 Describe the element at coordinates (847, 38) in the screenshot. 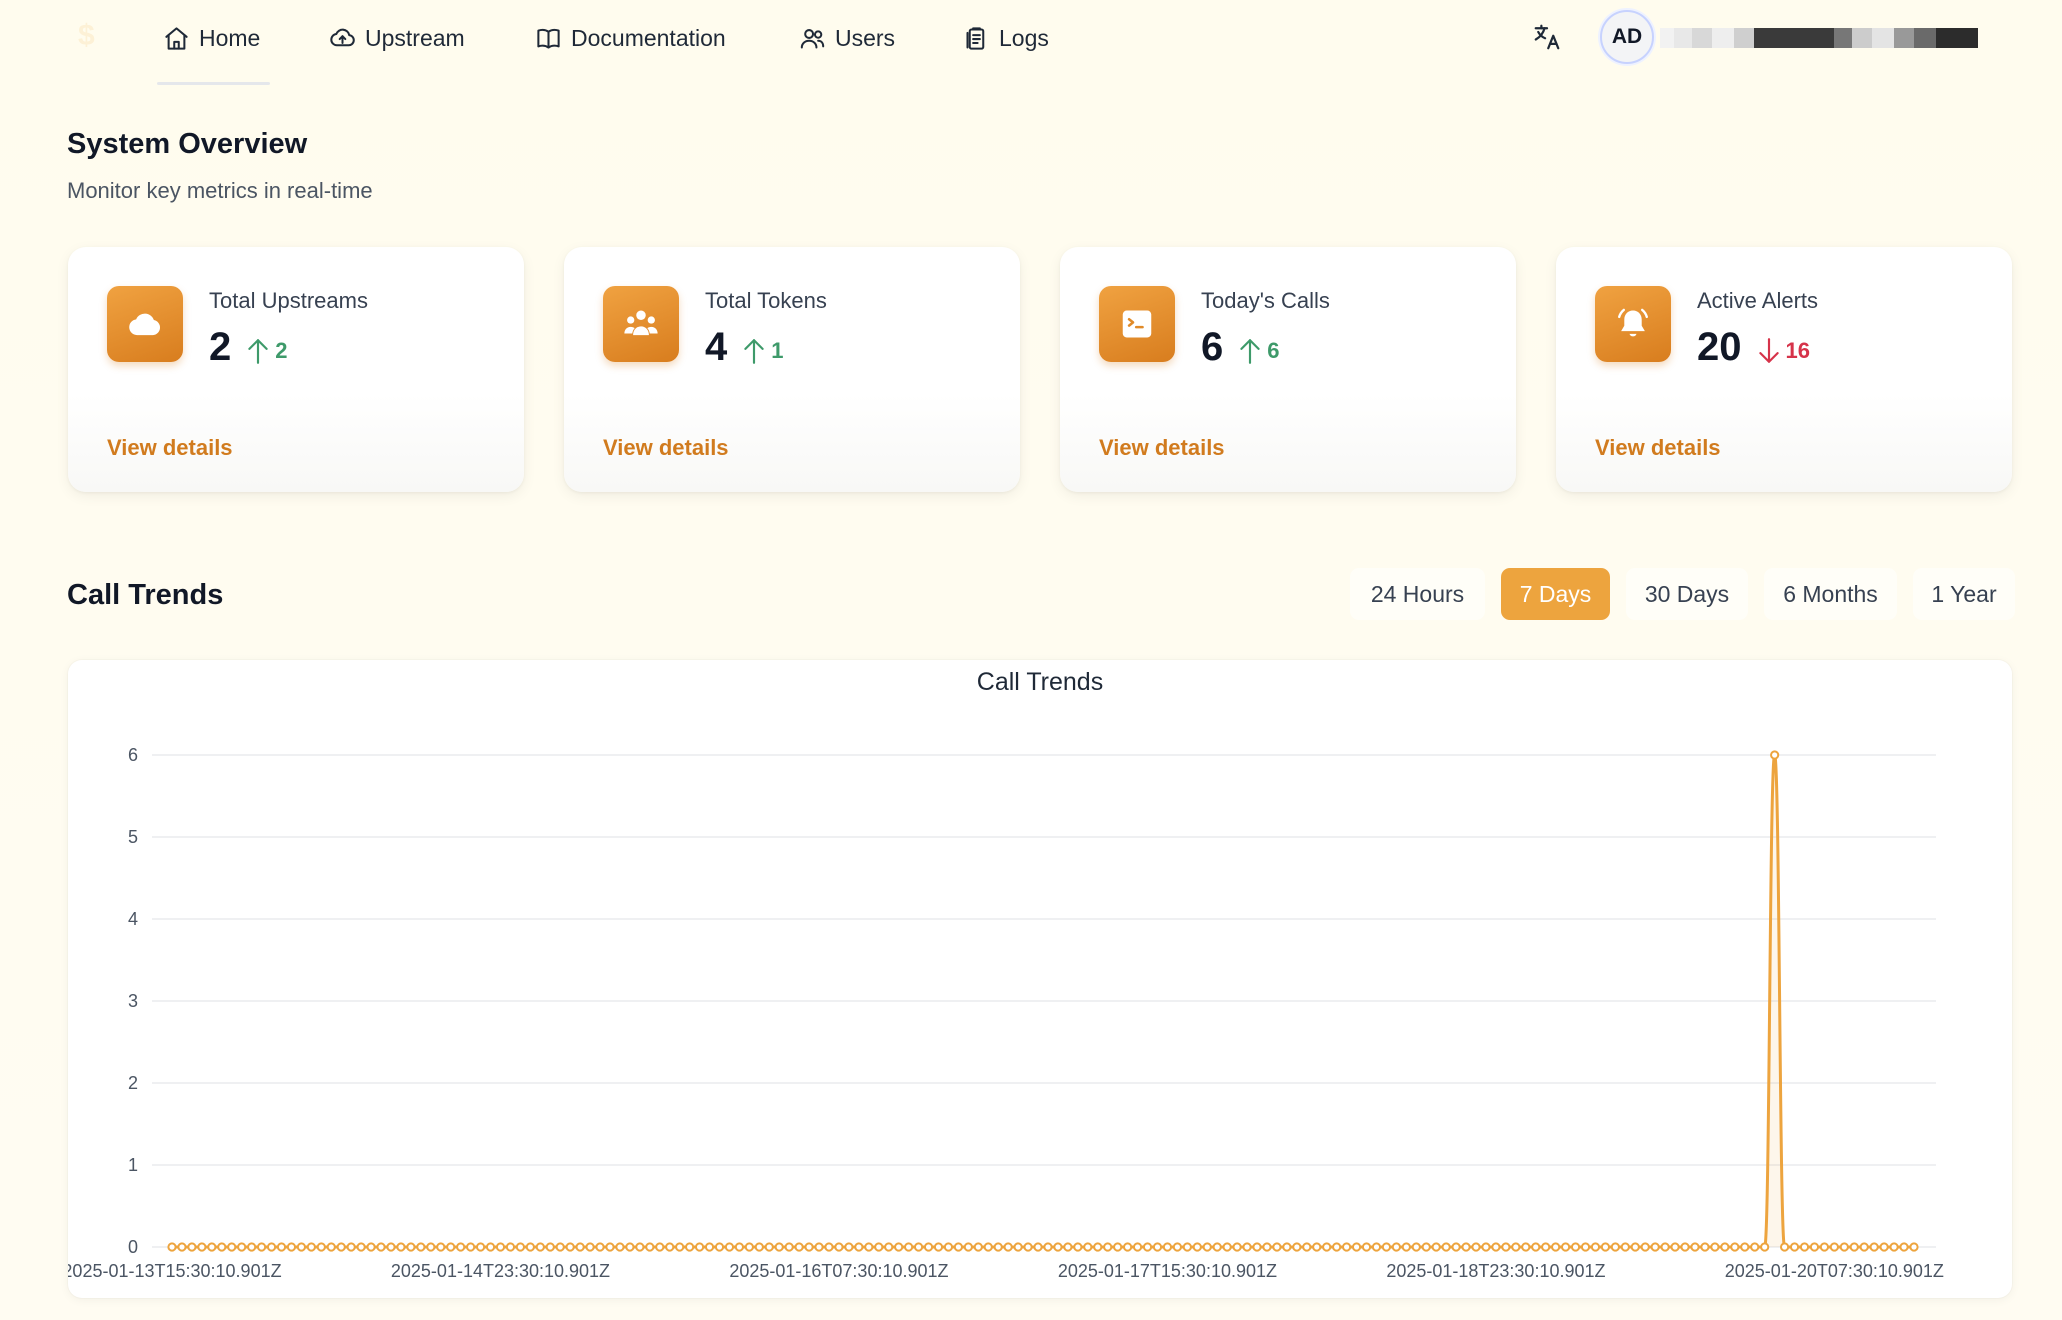

I see `nav-item-users: Users` at that location.